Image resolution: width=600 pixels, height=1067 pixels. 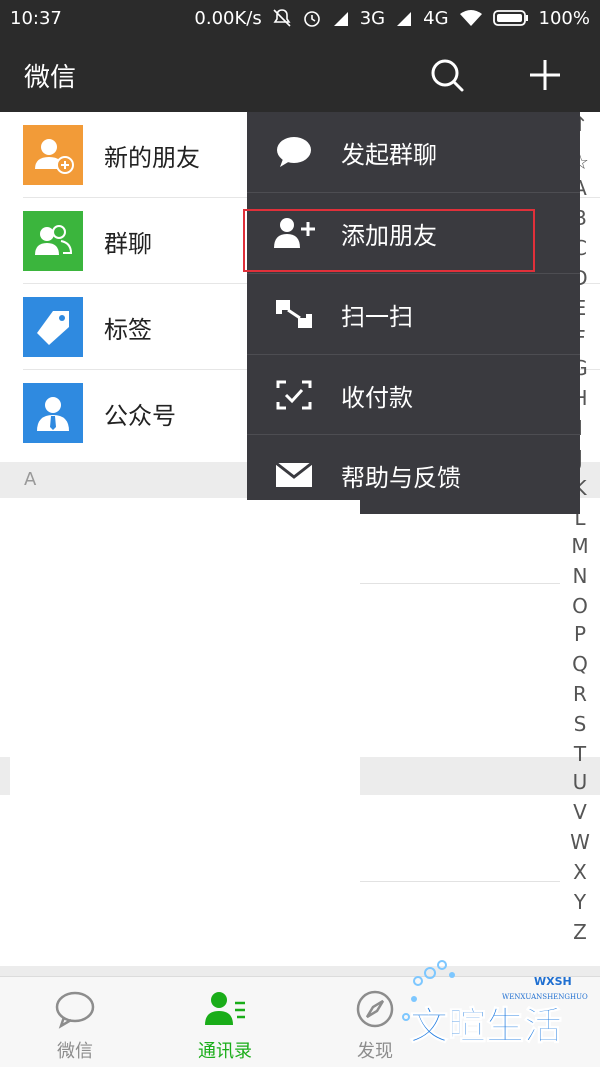 I want to click on status-bar: 10:37 0.00K/s 3G 4G 100%, so click(x=300, y=18).